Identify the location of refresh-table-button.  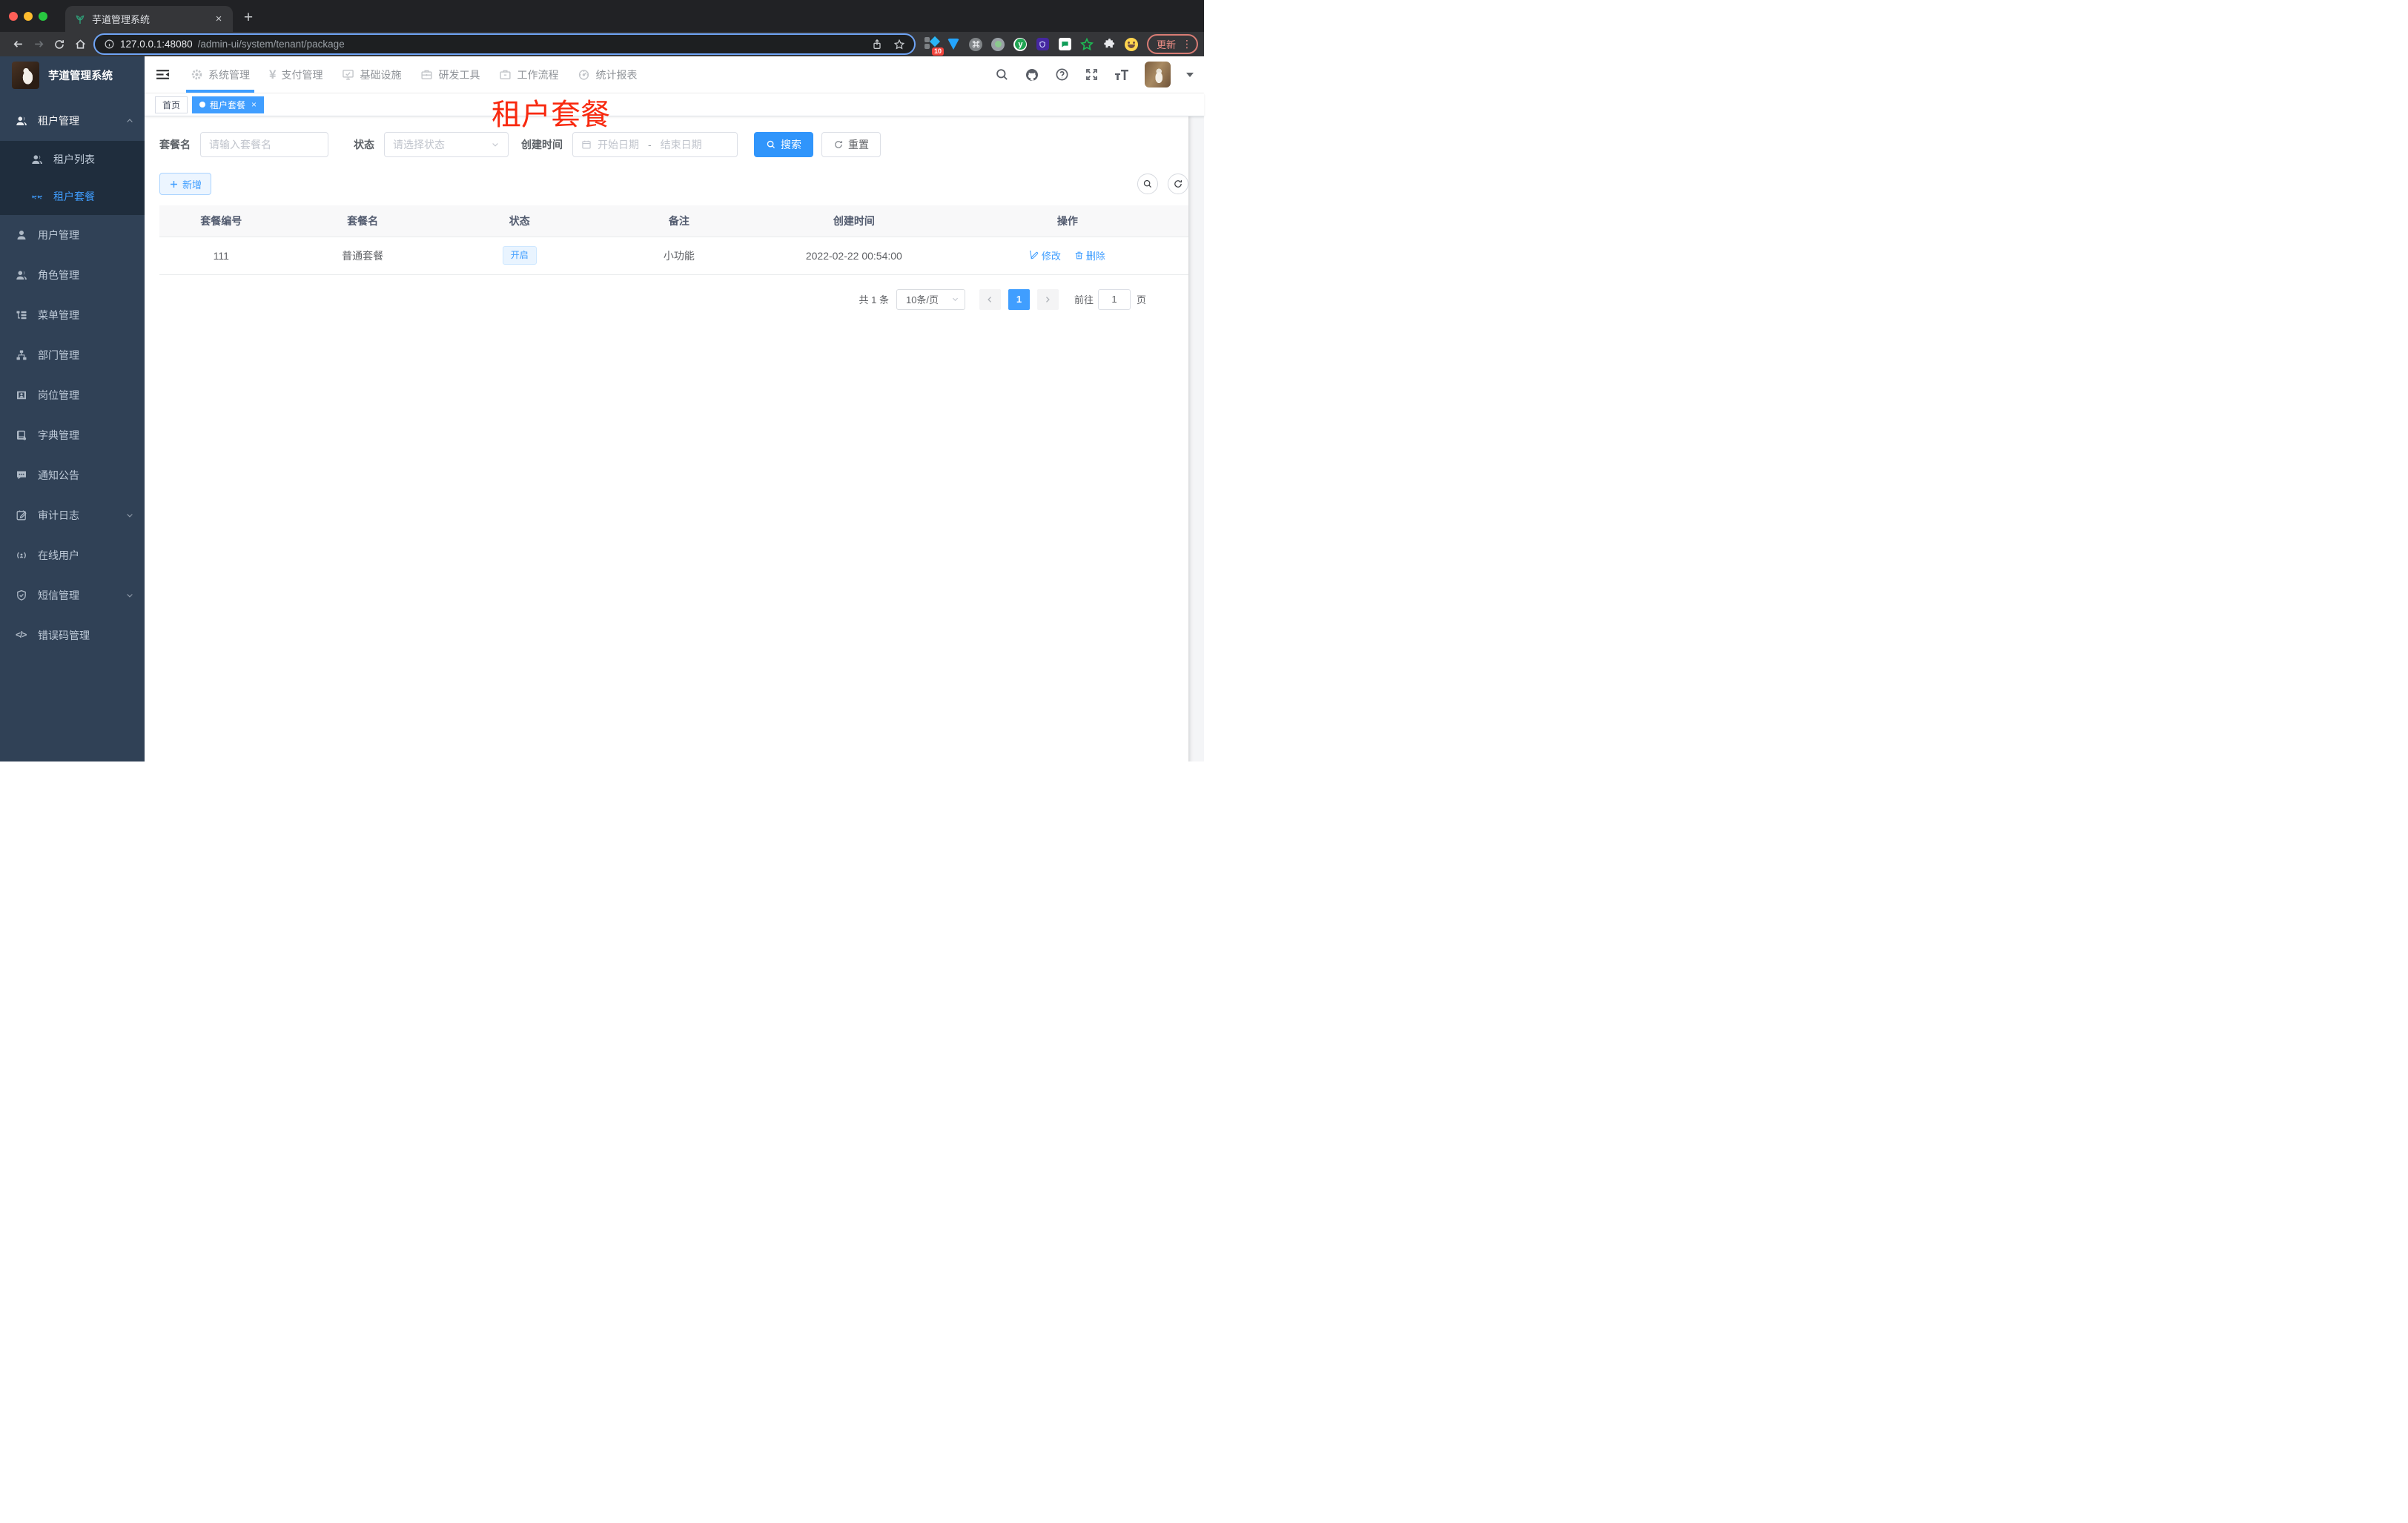
(1178, 184).